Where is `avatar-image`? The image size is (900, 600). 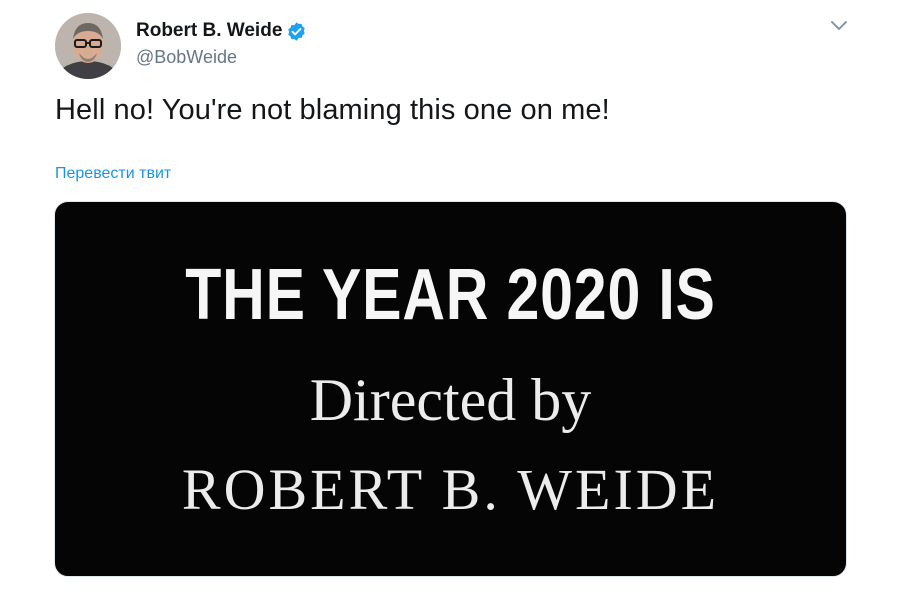
avatar-image is located at coordinates (88, 46).